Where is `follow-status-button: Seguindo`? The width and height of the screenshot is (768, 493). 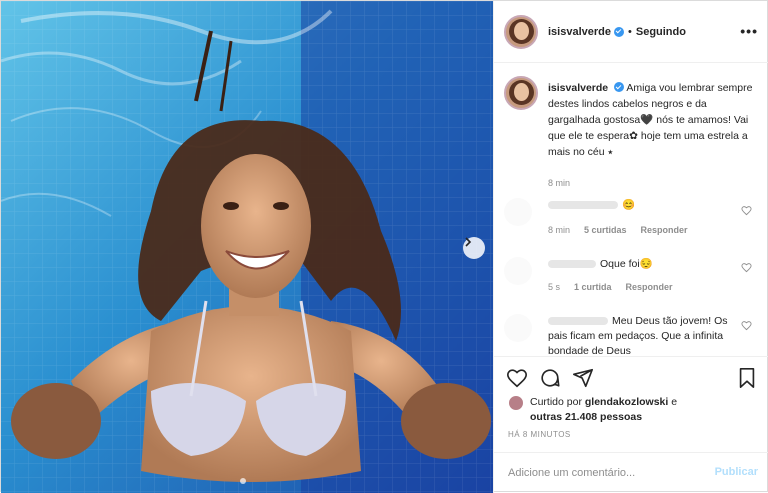 follow-status-button: Seguindo is located at coordinates (661, 32).